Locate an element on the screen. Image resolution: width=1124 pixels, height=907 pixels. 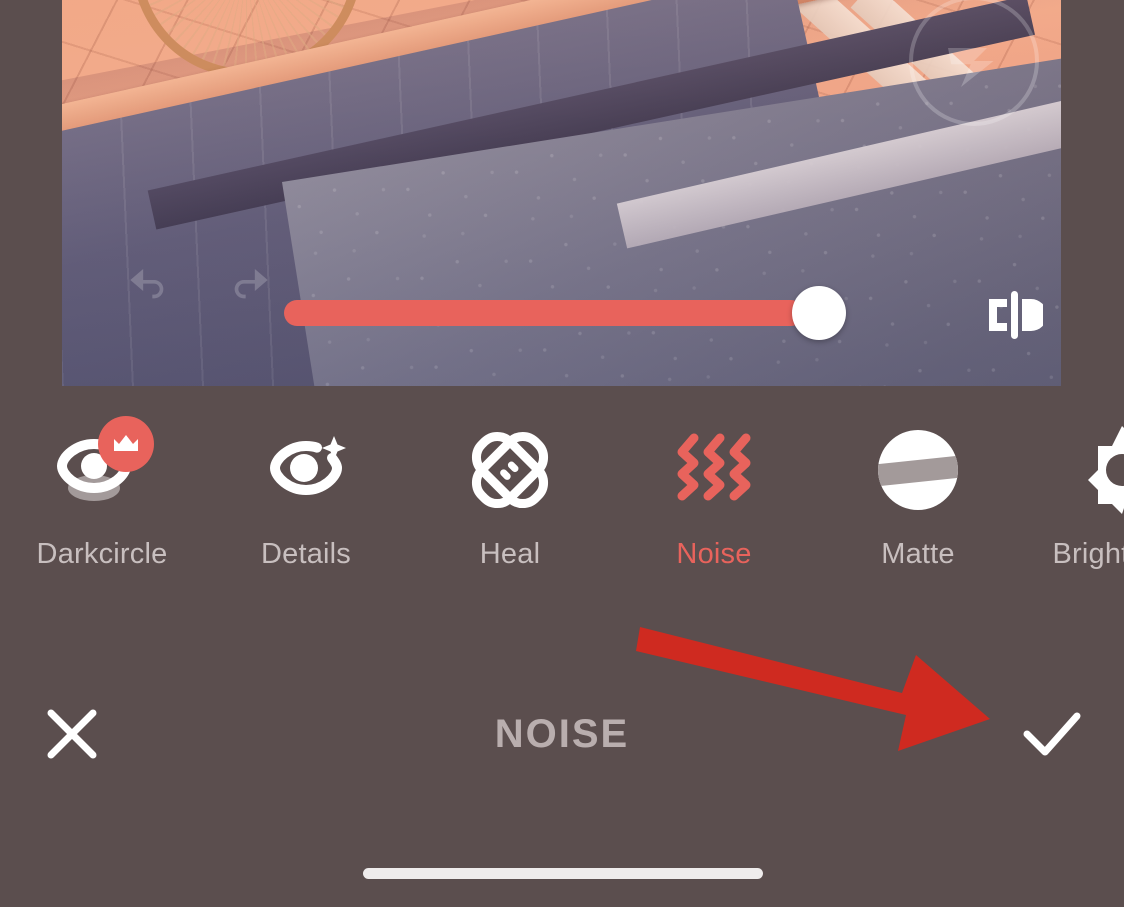
tool-label: Details is located at coordinates (306, 554).